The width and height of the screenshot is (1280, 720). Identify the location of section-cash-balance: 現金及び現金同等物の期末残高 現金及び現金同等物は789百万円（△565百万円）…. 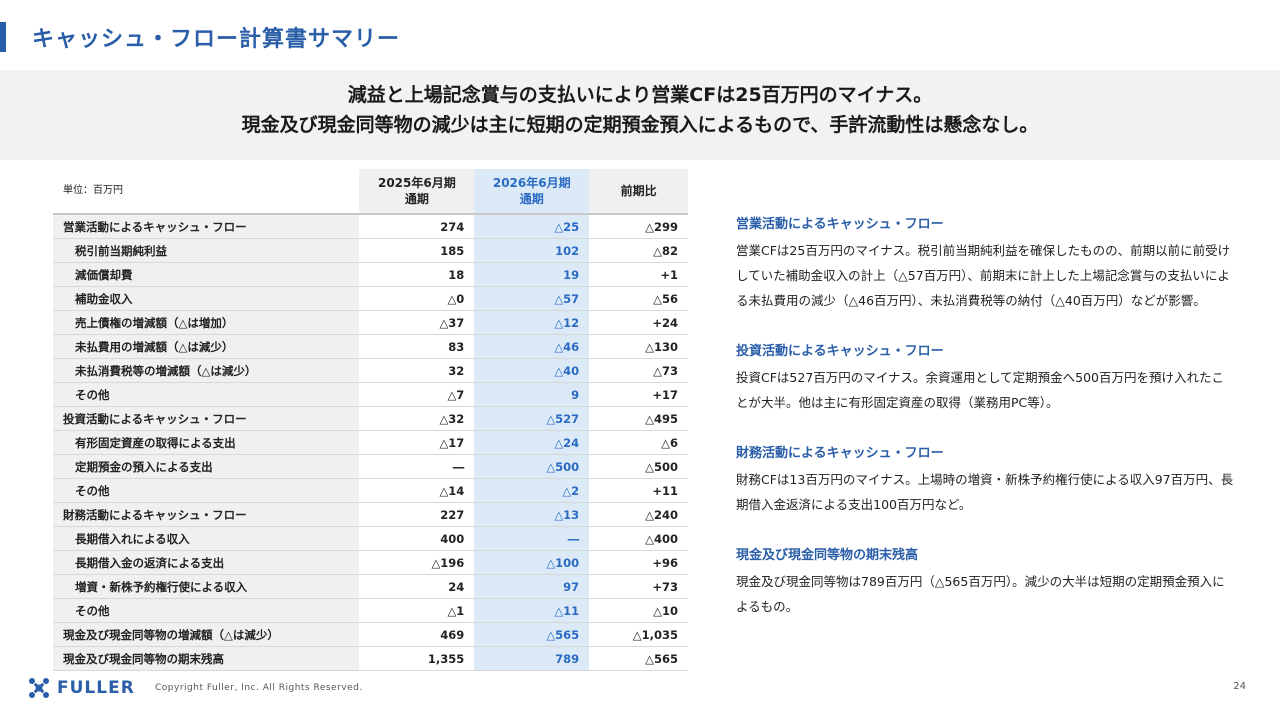
(986, 581).